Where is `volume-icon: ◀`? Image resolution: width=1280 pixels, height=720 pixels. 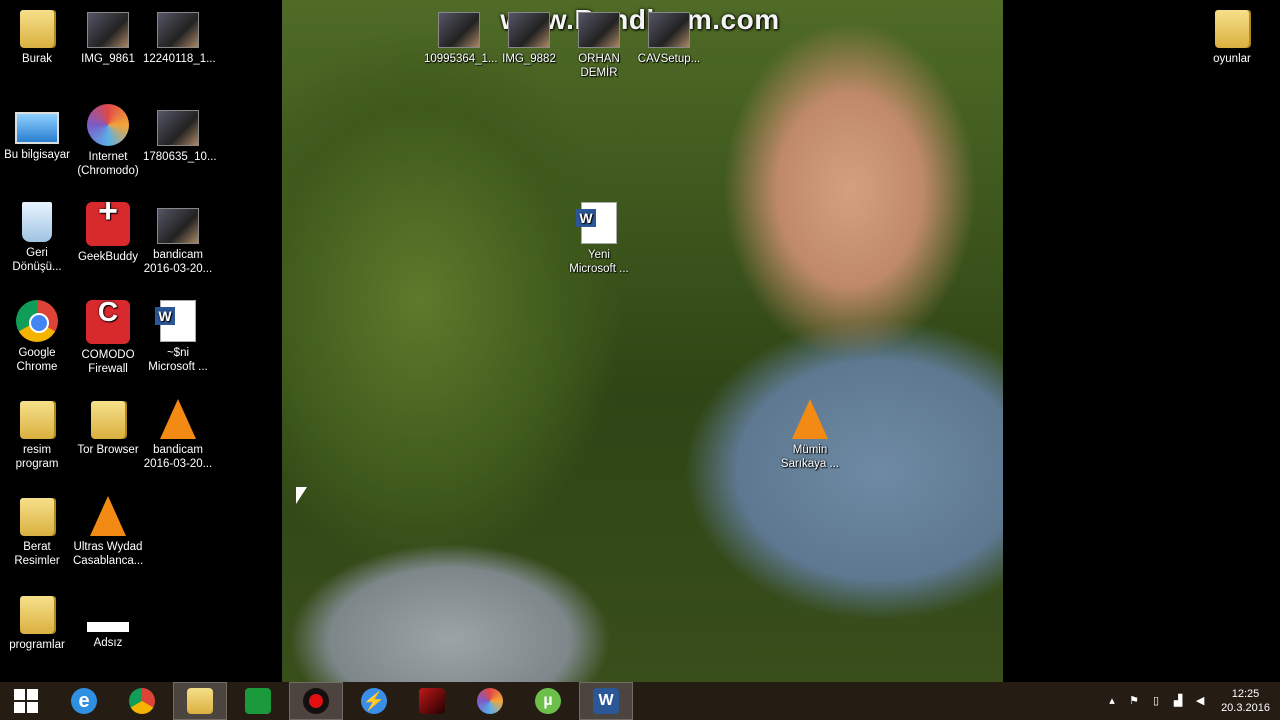
volume-icon: ◀ is located at coordinates (1200, 701).